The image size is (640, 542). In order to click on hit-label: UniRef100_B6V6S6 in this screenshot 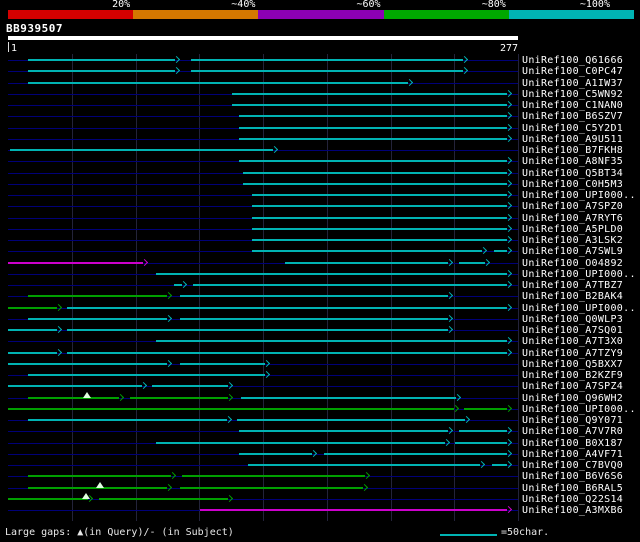, I will do `click(572, 476)`.